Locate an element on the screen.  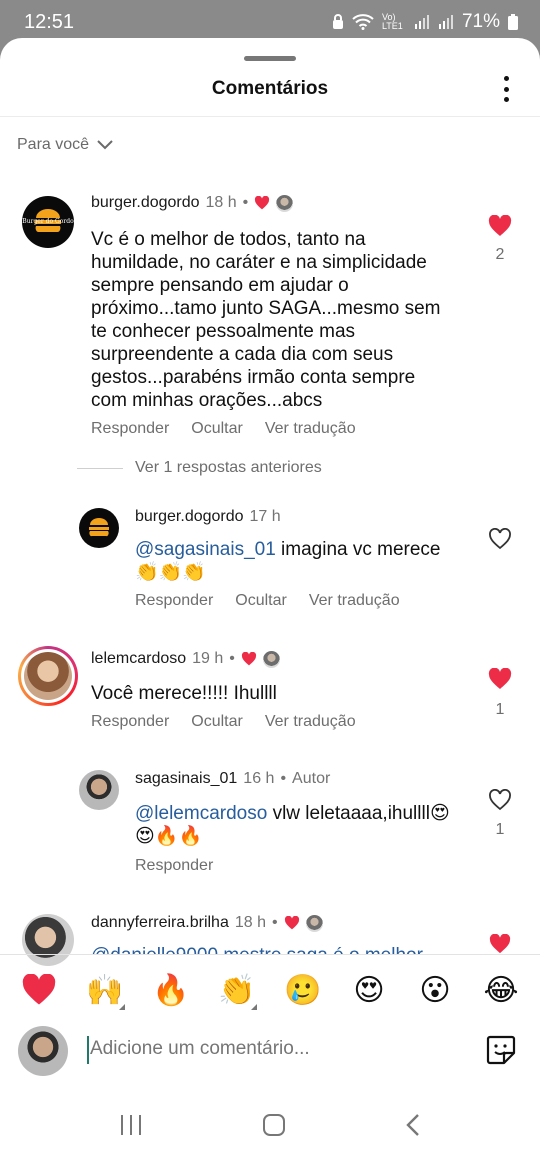
avatar-story-ring is located at coordinates (48, 676).